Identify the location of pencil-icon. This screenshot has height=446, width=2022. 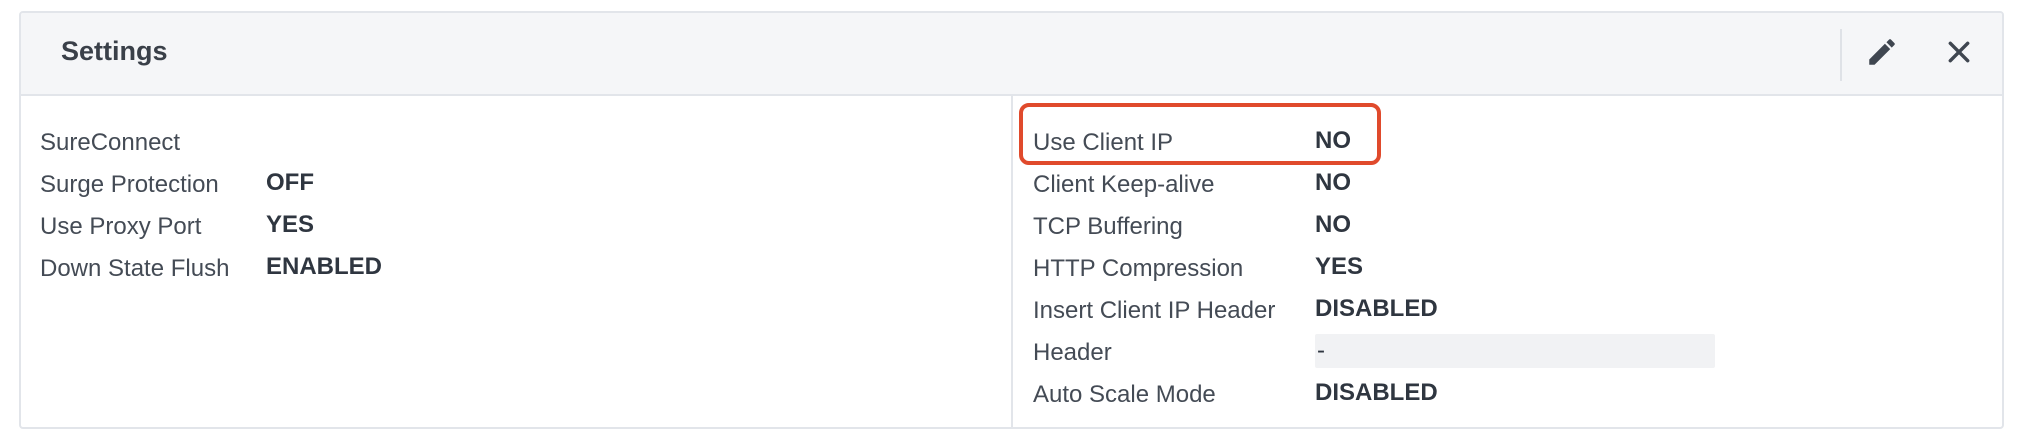
(1882, 54).